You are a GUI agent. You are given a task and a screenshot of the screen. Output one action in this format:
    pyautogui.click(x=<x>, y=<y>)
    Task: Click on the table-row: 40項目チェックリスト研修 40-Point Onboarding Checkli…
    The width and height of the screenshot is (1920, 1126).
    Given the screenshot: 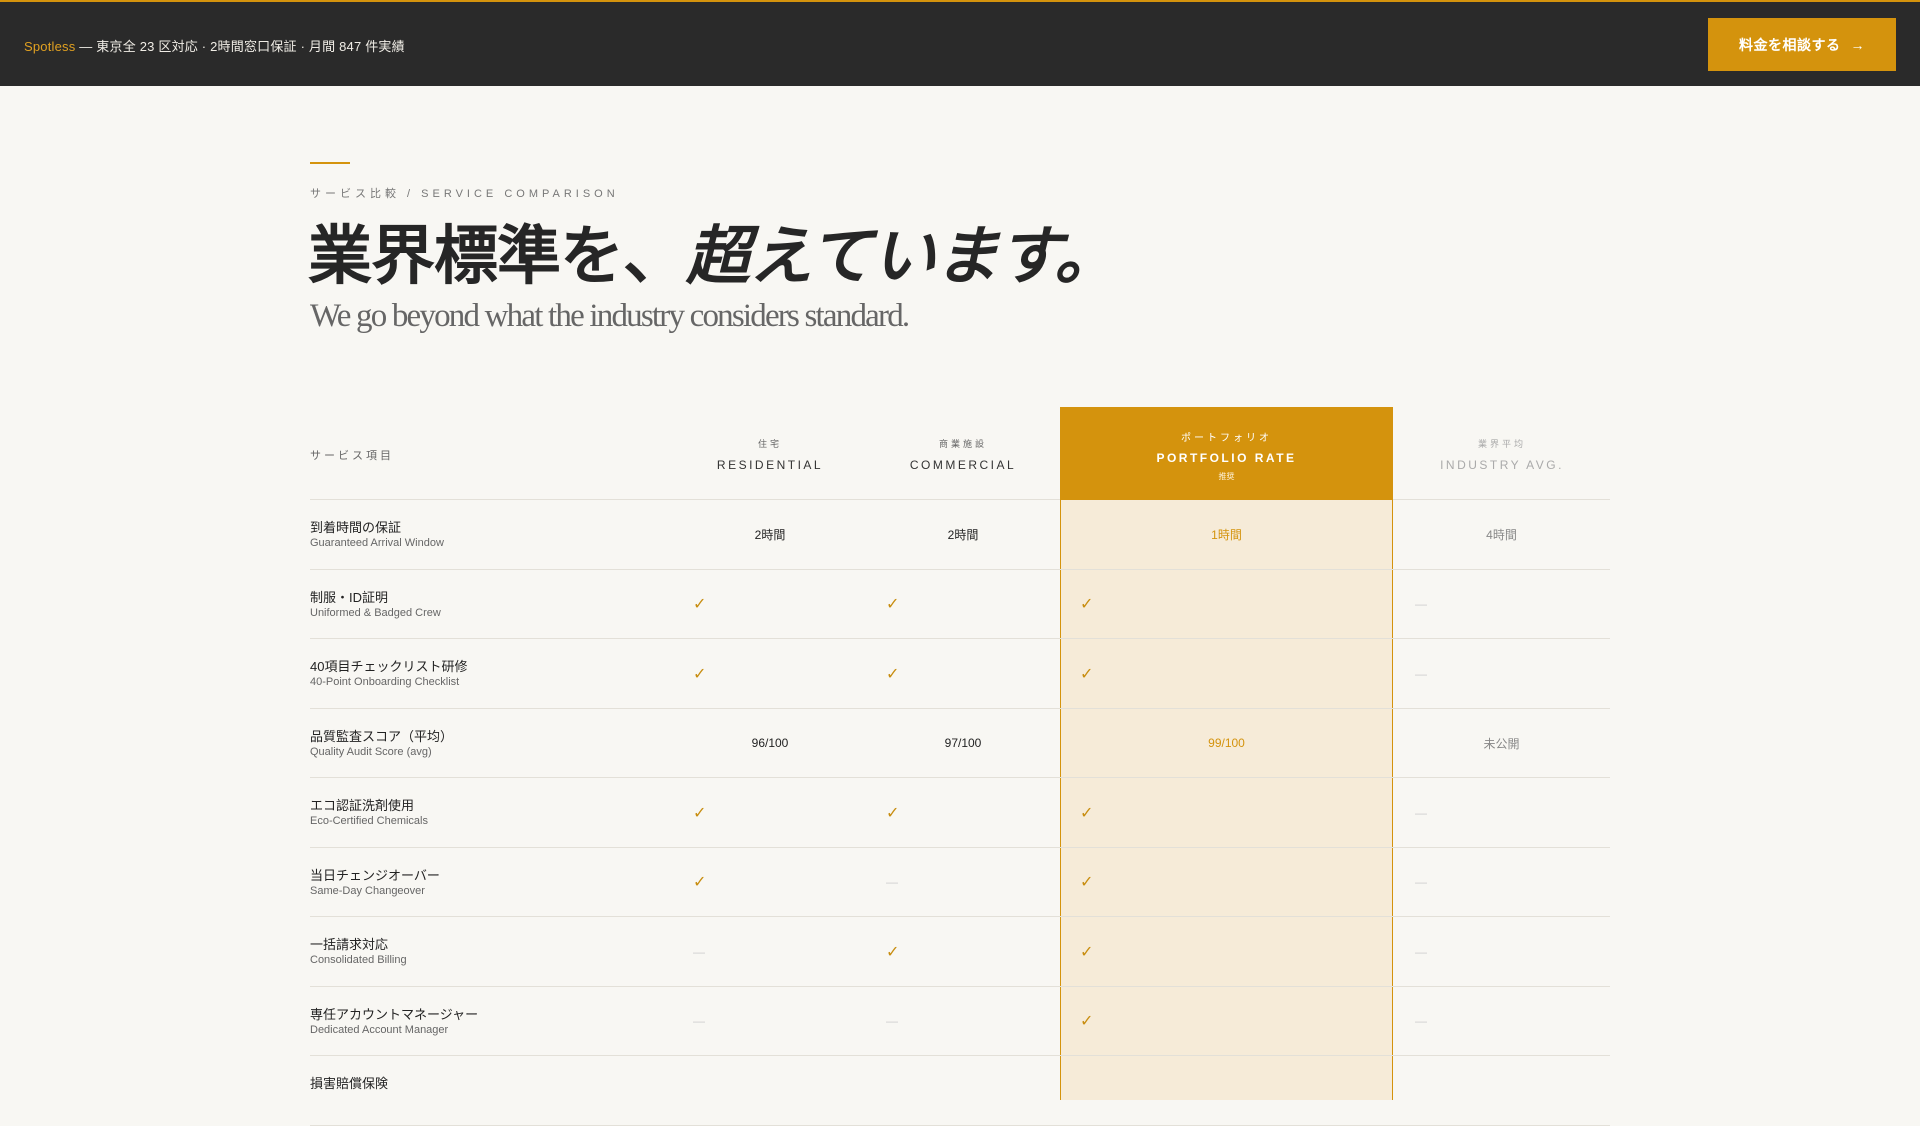 What is the action you would take?
    pyautogui.click(x=960, y=674)
    